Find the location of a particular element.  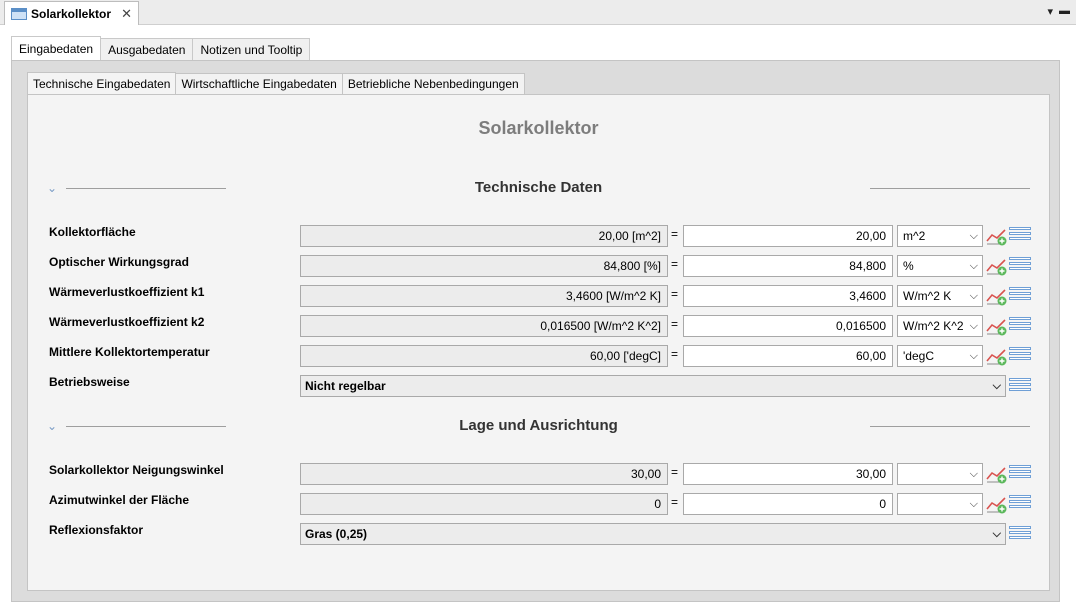

display-field: 60,00 ['degC] is located at coordinates (484, 356).